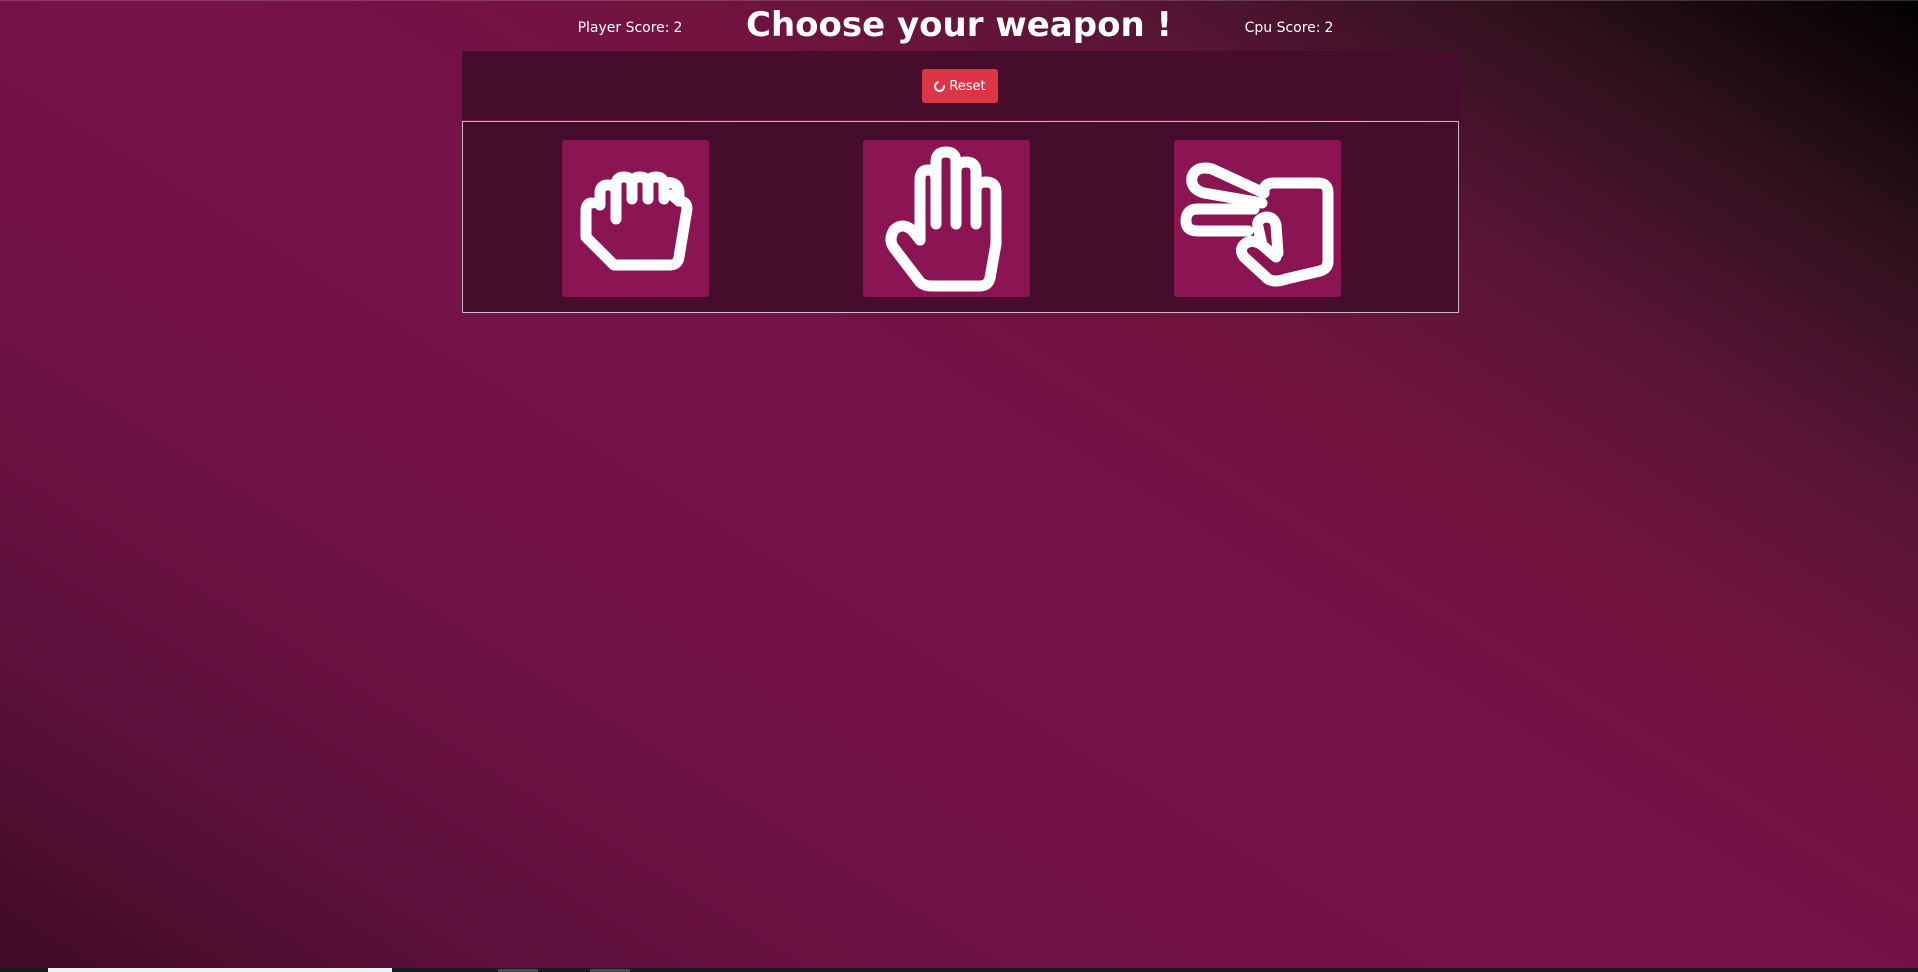  I want to click on player-score: Player Score: 2, so click(630, 28).